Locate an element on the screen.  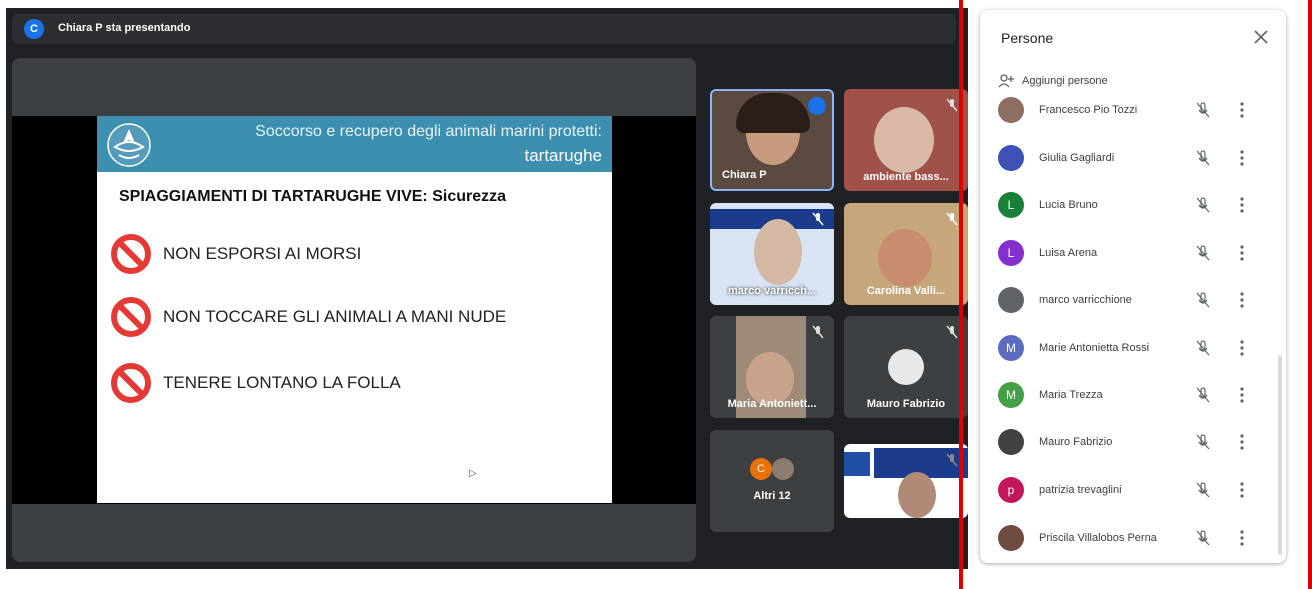
participant-tile-chiara: Chiara P is located at coordinates (772, 140).